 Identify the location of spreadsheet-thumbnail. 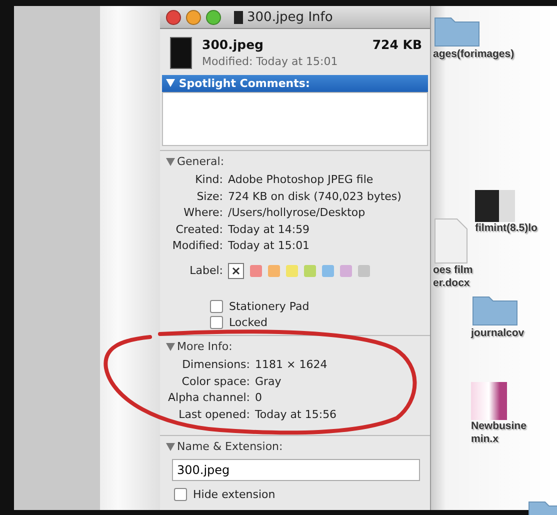
(489, 401).